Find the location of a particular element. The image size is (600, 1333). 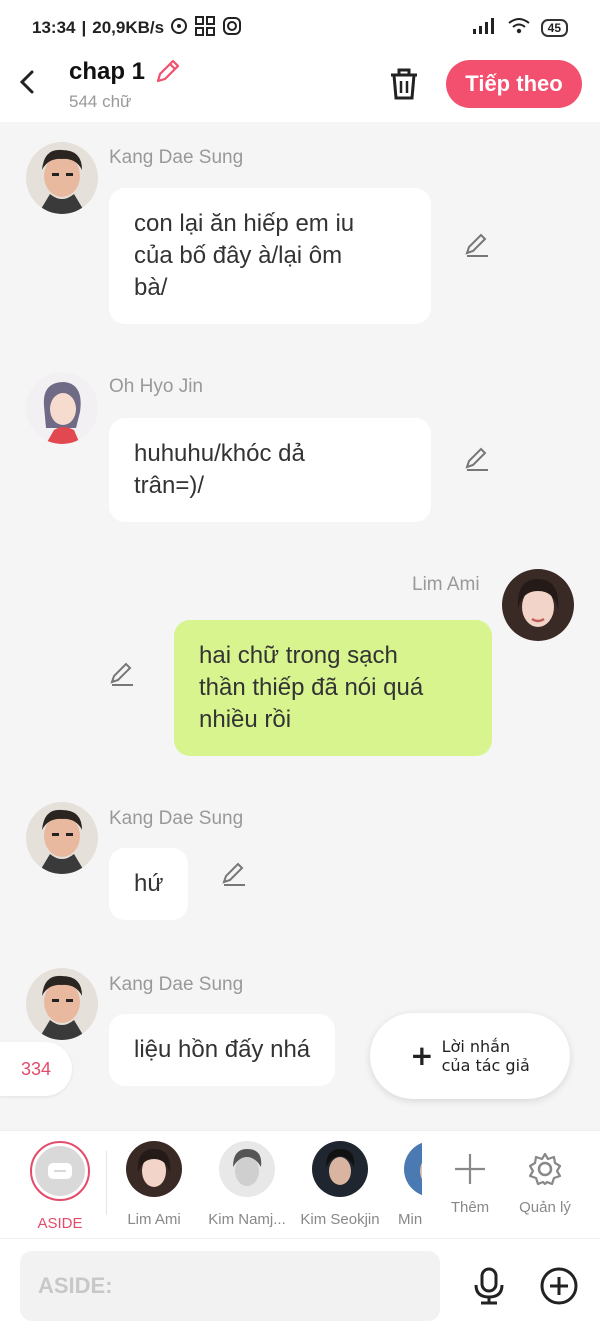

add-circle-icon is located at coordinates (559, 1286).